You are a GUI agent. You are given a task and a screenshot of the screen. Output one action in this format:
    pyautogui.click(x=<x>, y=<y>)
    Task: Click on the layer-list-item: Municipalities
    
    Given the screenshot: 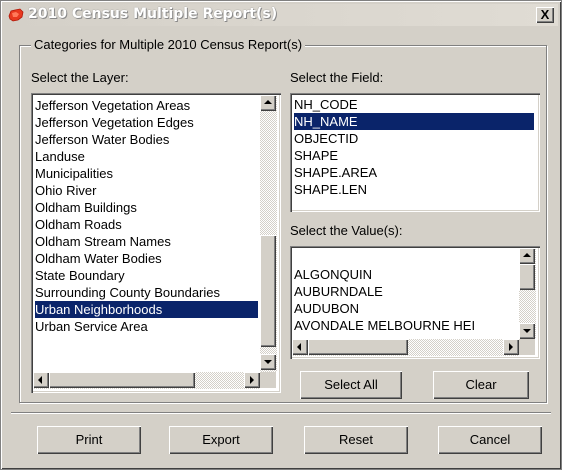 What is the action you would take?
    pyautogui.click(x=146, y=173)
    